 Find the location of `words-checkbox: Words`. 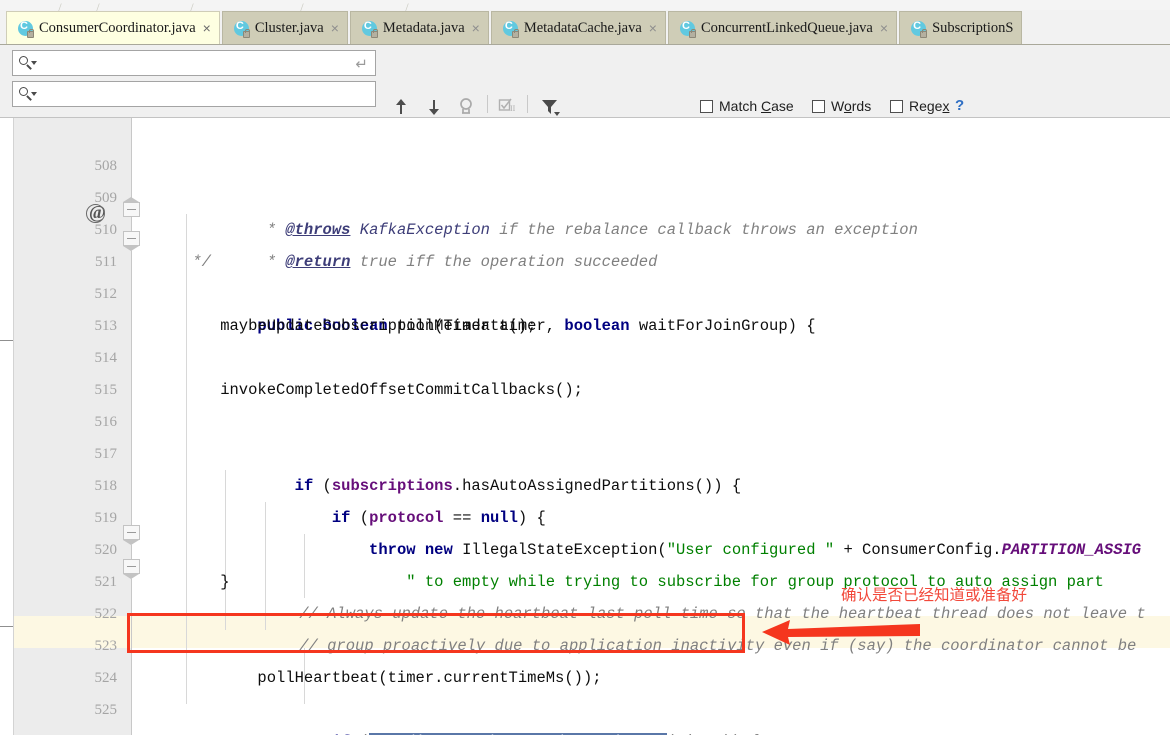

words-checkbox: Words is located at coordinates (841, 106).